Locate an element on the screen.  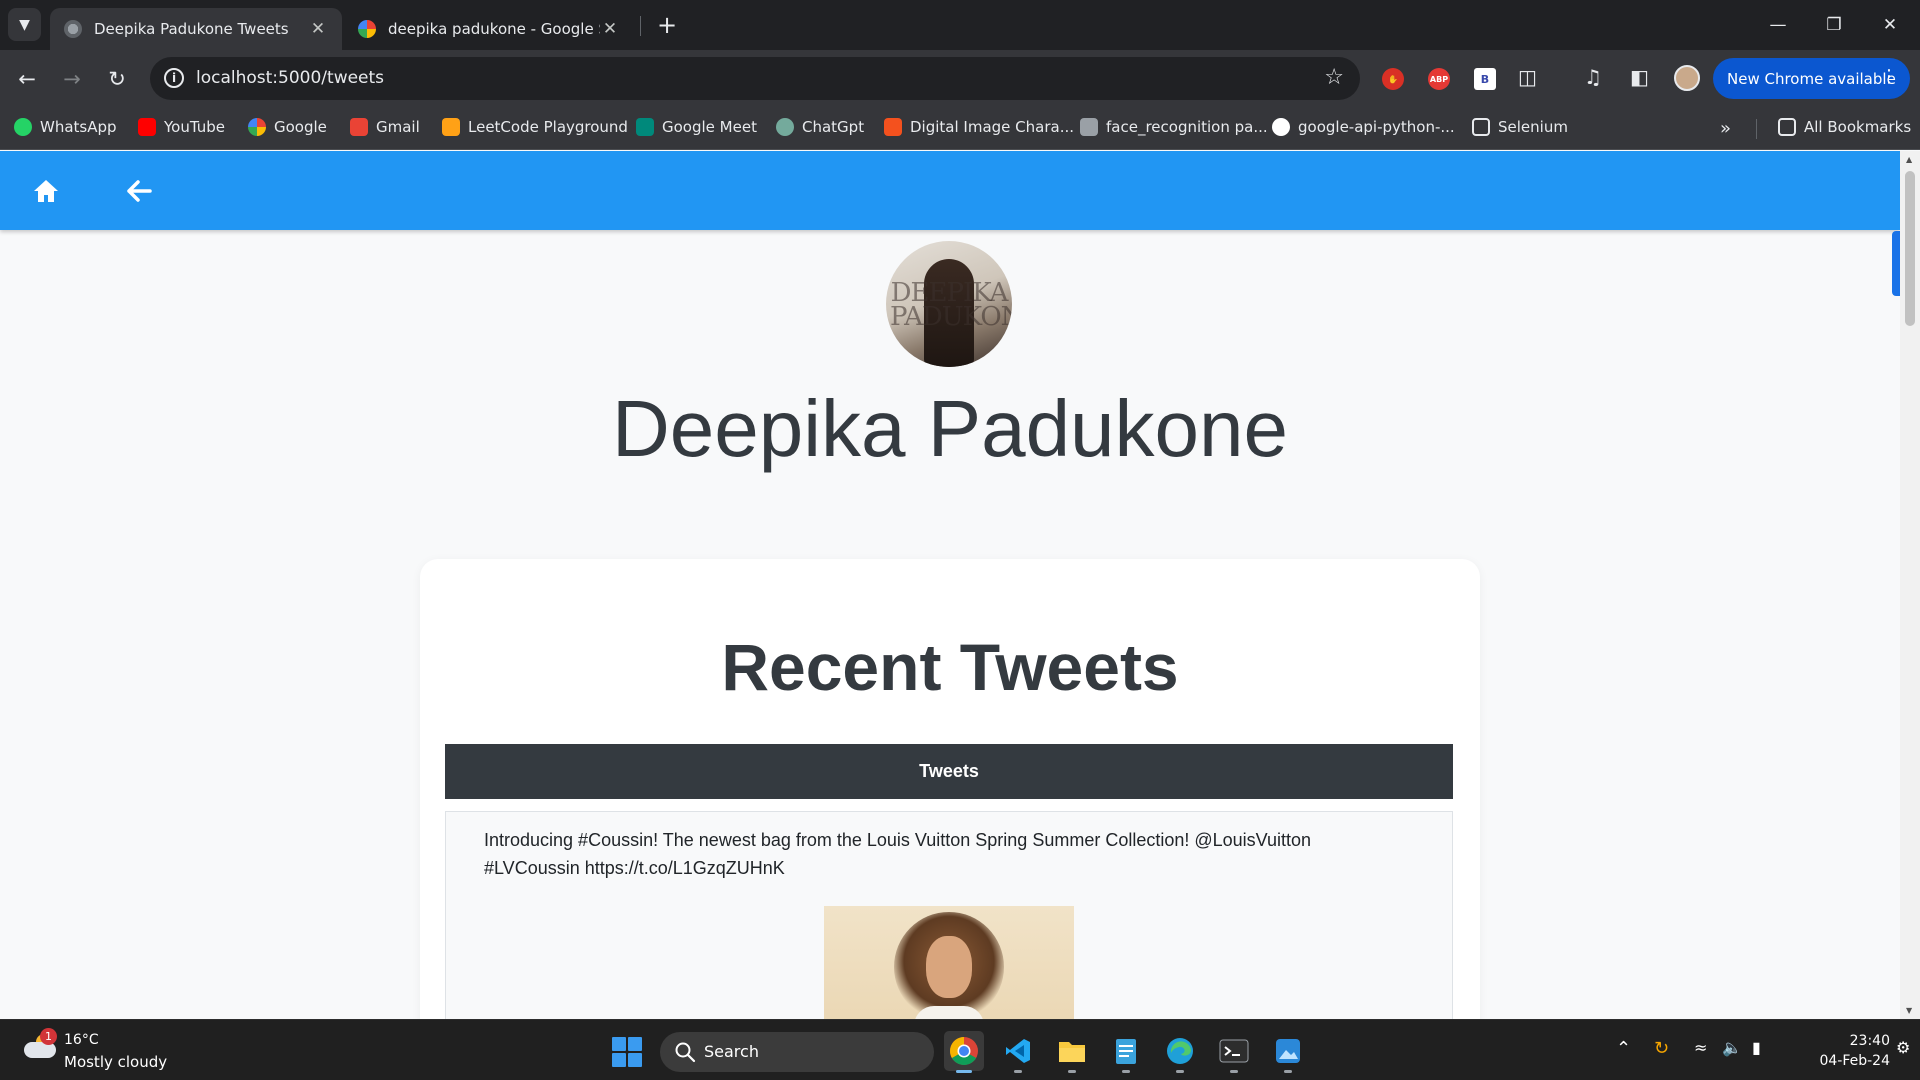
adblock-extension-icon: ABP is located at coordinates (1439, 79).